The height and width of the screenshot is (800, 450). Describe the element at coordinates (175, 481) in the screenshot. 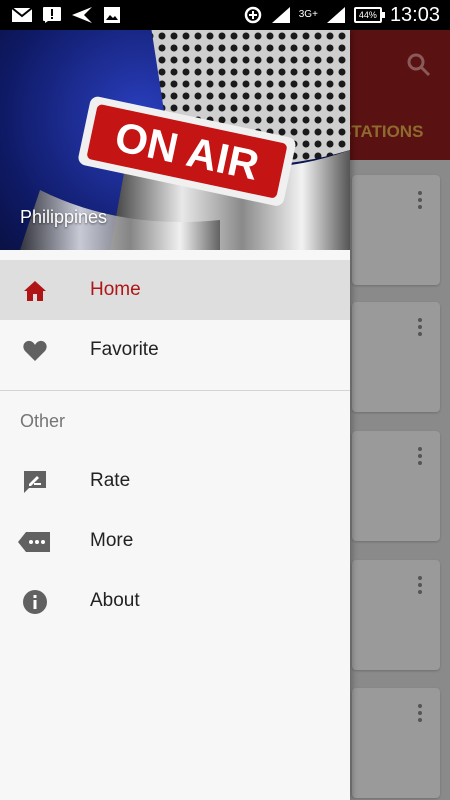

I see `menu-item-rate: Rate` at that location.